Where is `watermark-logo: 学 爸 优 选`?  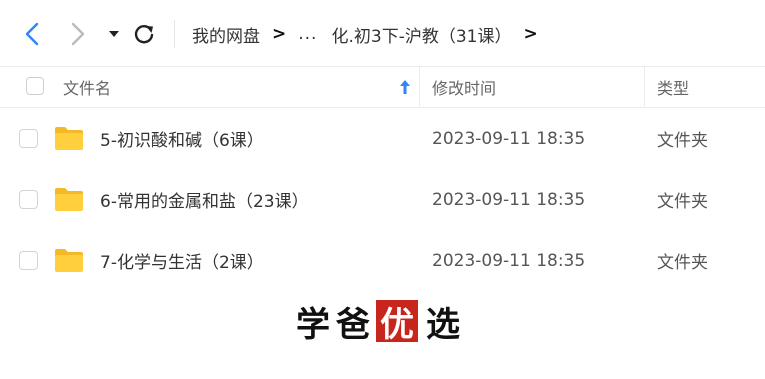
watermark-logo: 学 爸 优 选 is located at coordinates (381, 322).